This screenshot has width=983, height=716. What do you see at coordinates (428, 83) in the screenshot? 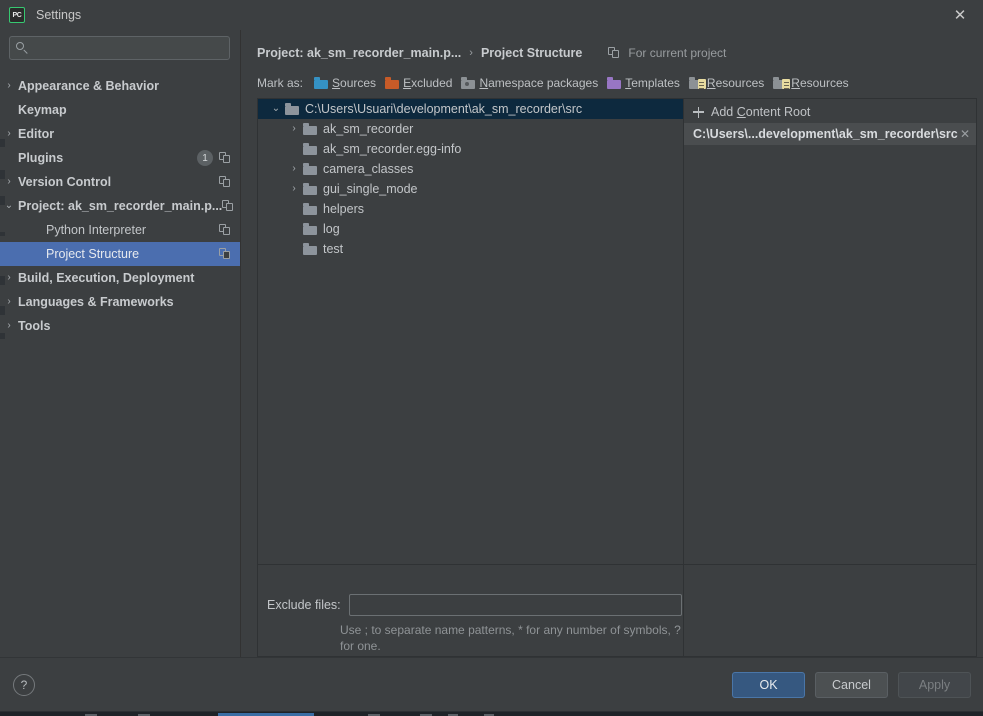
I see `mark-as-label-text: Excluded` at bounding box center [428, 83].